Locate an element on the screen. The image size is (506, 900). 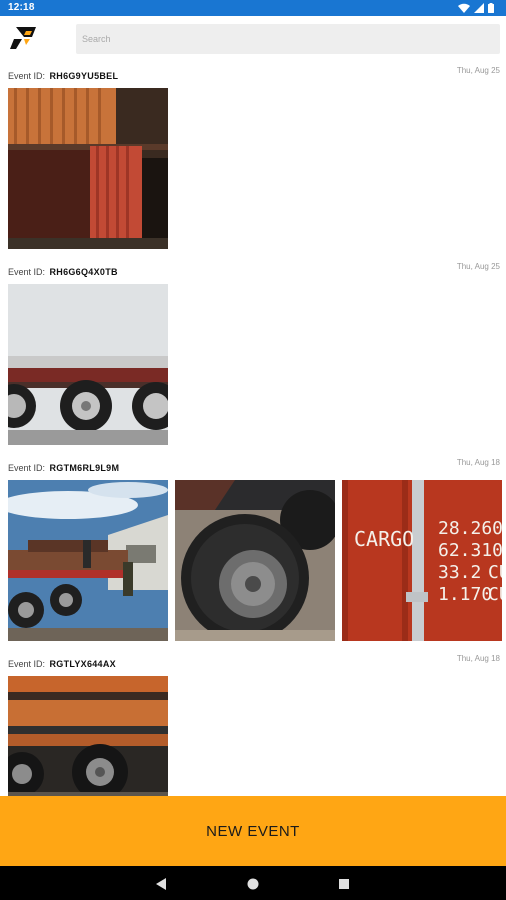
event-header: Event ID: RH6G6Q4X0TB Thu, Aug 25 is located at coordinates (254, 269).